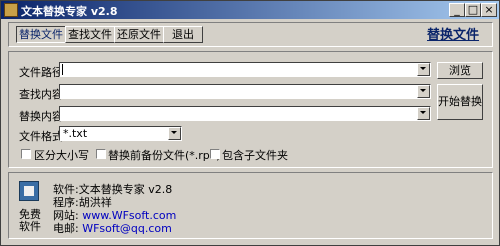 This screenshot has height=246, width=500. I want to click on minimize-button: _, so click(457, 10).